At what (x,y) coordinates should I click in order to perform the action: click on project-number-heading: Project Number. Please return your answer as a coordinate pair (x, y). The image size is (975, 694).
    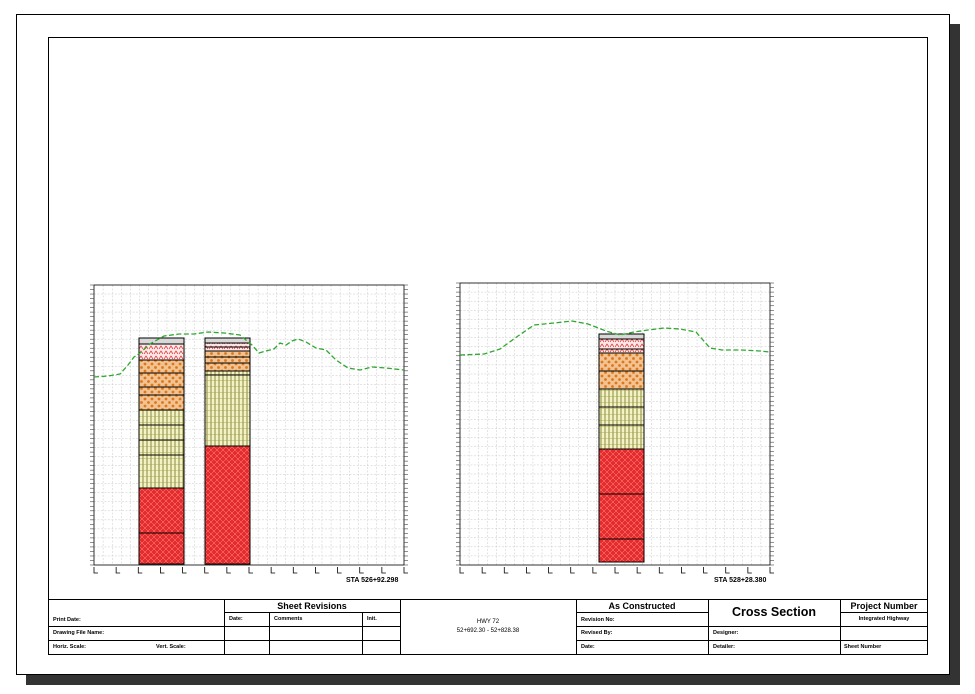
    Looking at the image, I should click on (884, 606).